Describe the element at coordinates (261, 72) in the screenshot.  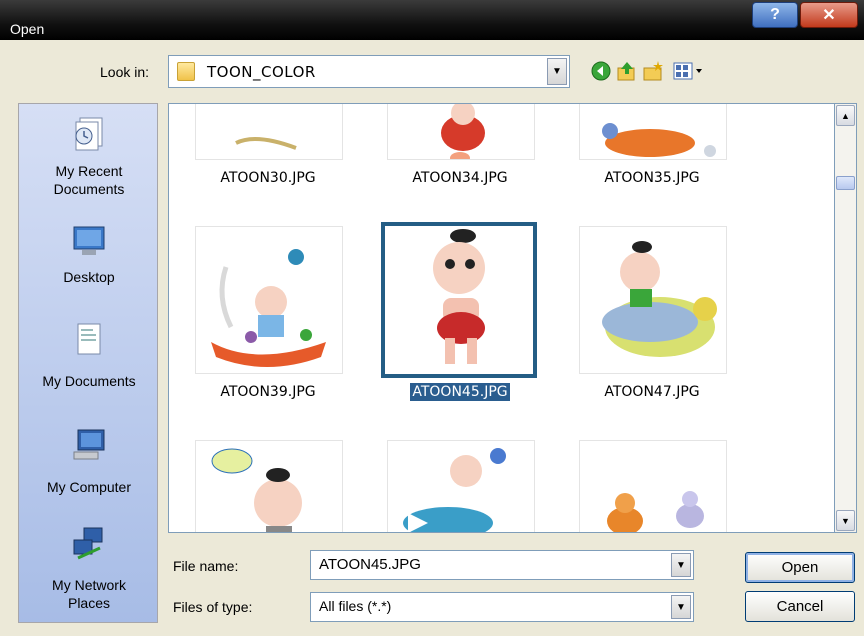
I see `look-in-value: TOON_COLOR` at that location.